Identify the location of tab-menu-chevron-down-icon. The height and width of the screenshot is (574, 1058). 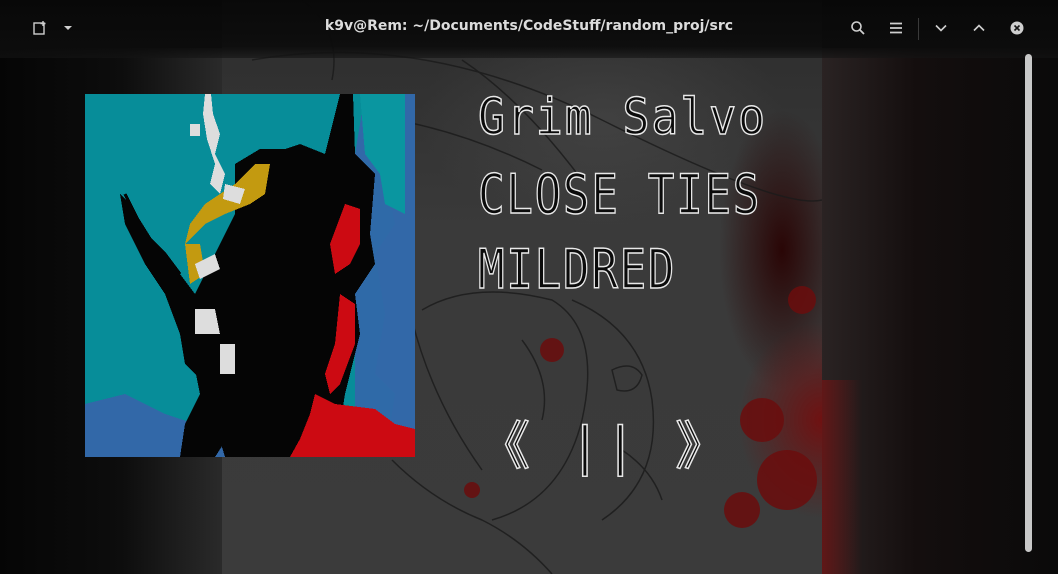
(68, 28).